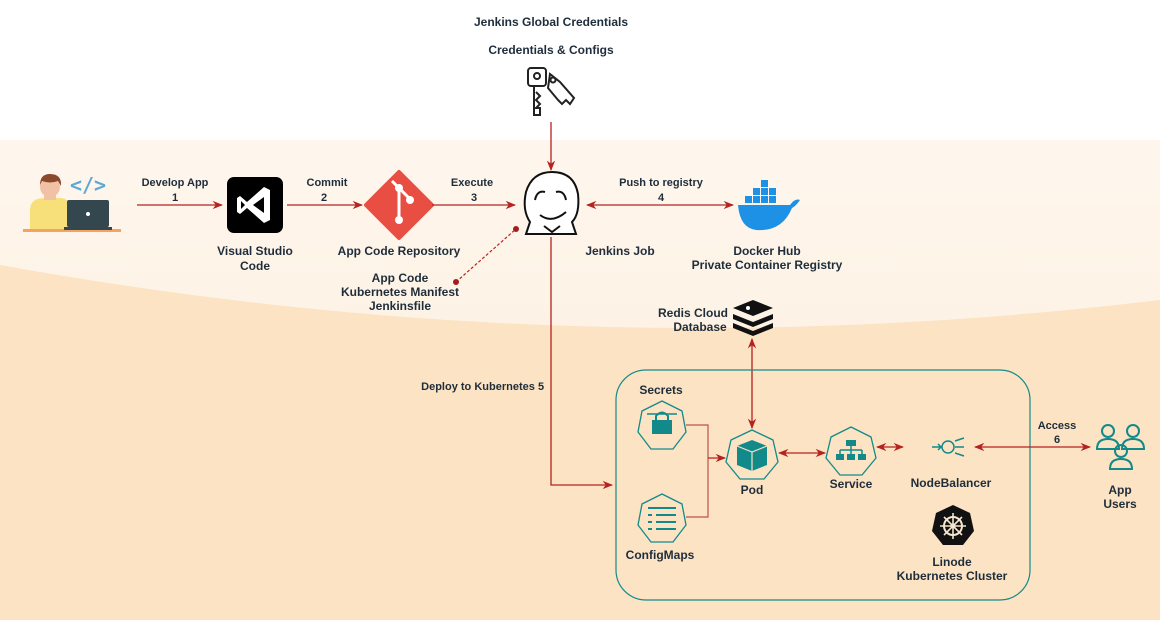  What do you see at coordinates (400, 278) in the screenshot?
I see `repo-content-1: App Code` at bounding box center [400, 278].